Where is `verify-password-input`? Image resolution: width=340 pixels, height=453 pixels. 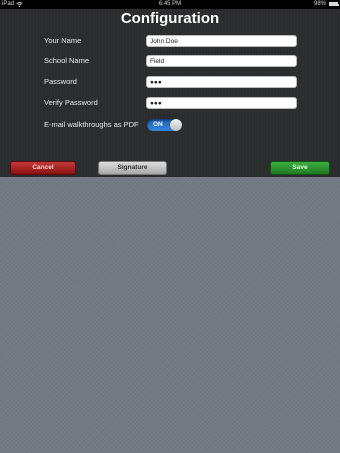 verify-password-input is located at coordinates (221, 103).